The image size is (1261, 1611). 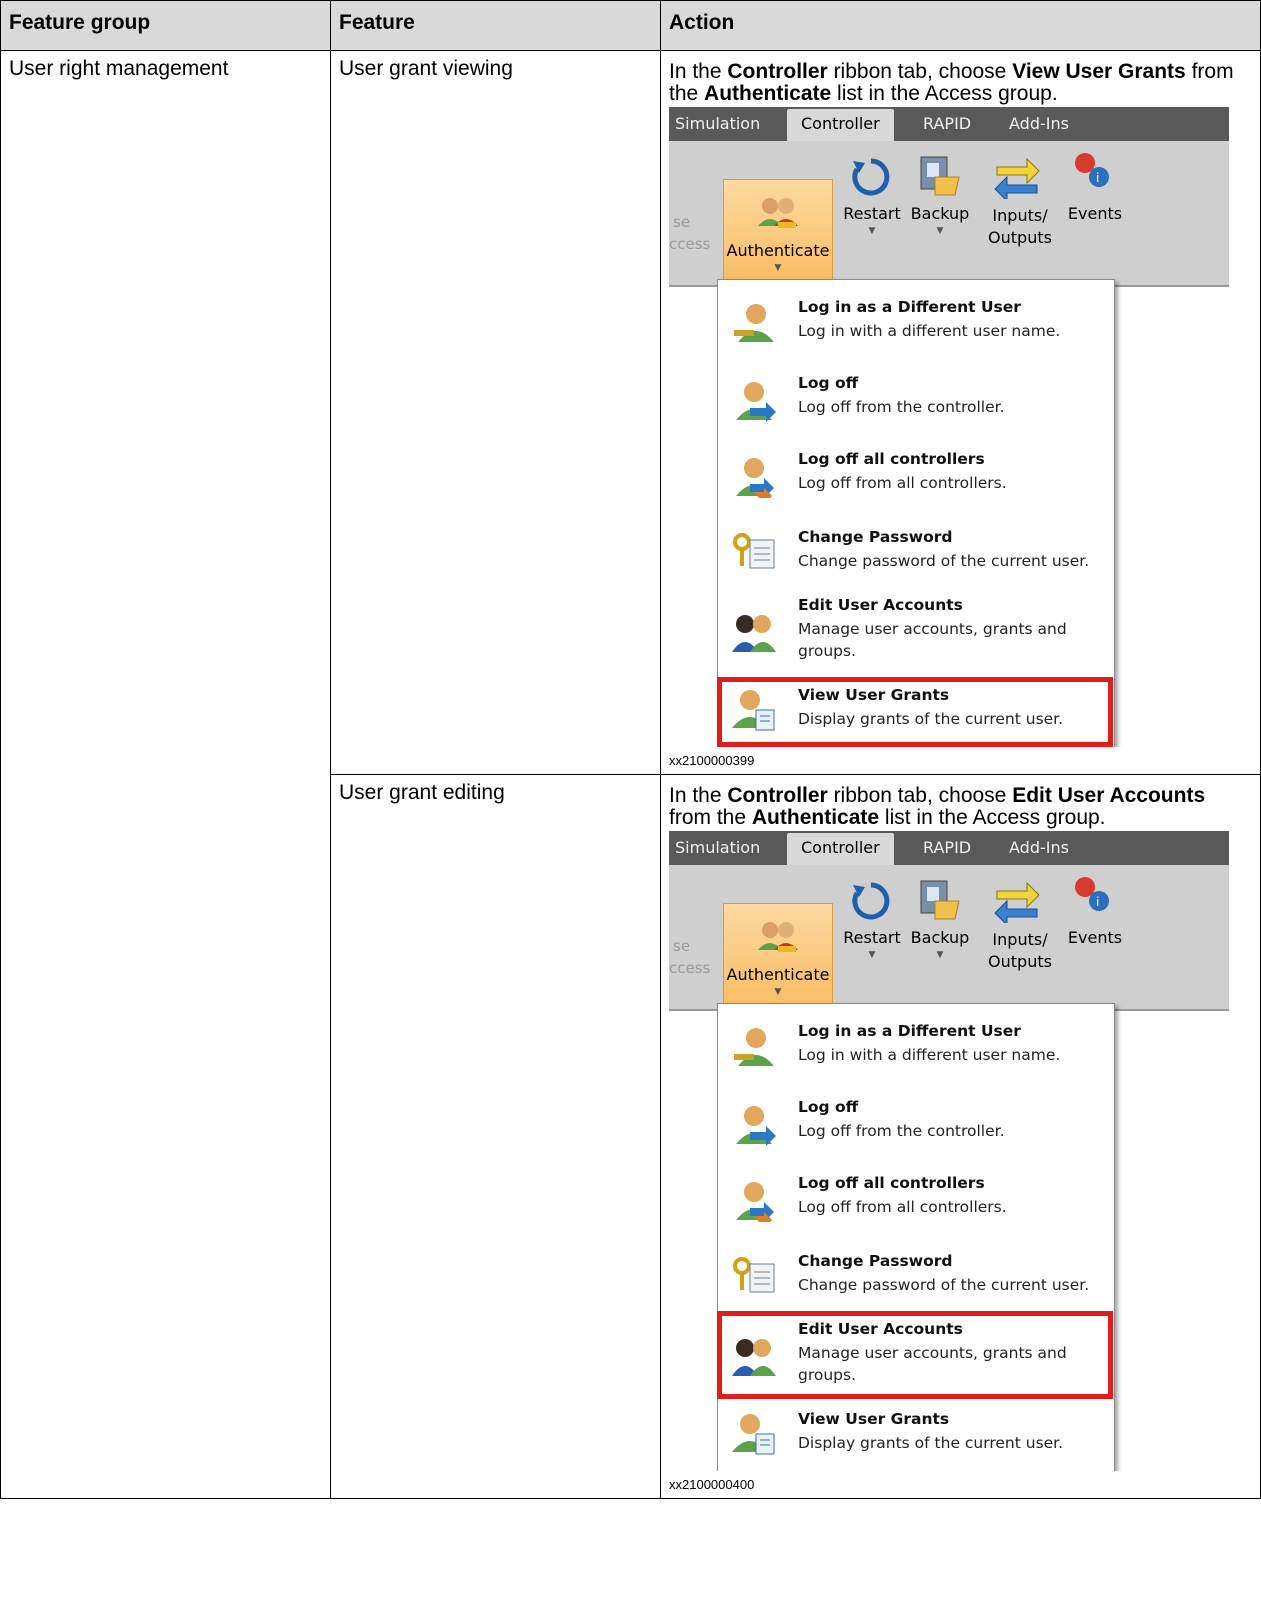 I want to click on figure-id: xx2100000399, so click(x=712, y=760).